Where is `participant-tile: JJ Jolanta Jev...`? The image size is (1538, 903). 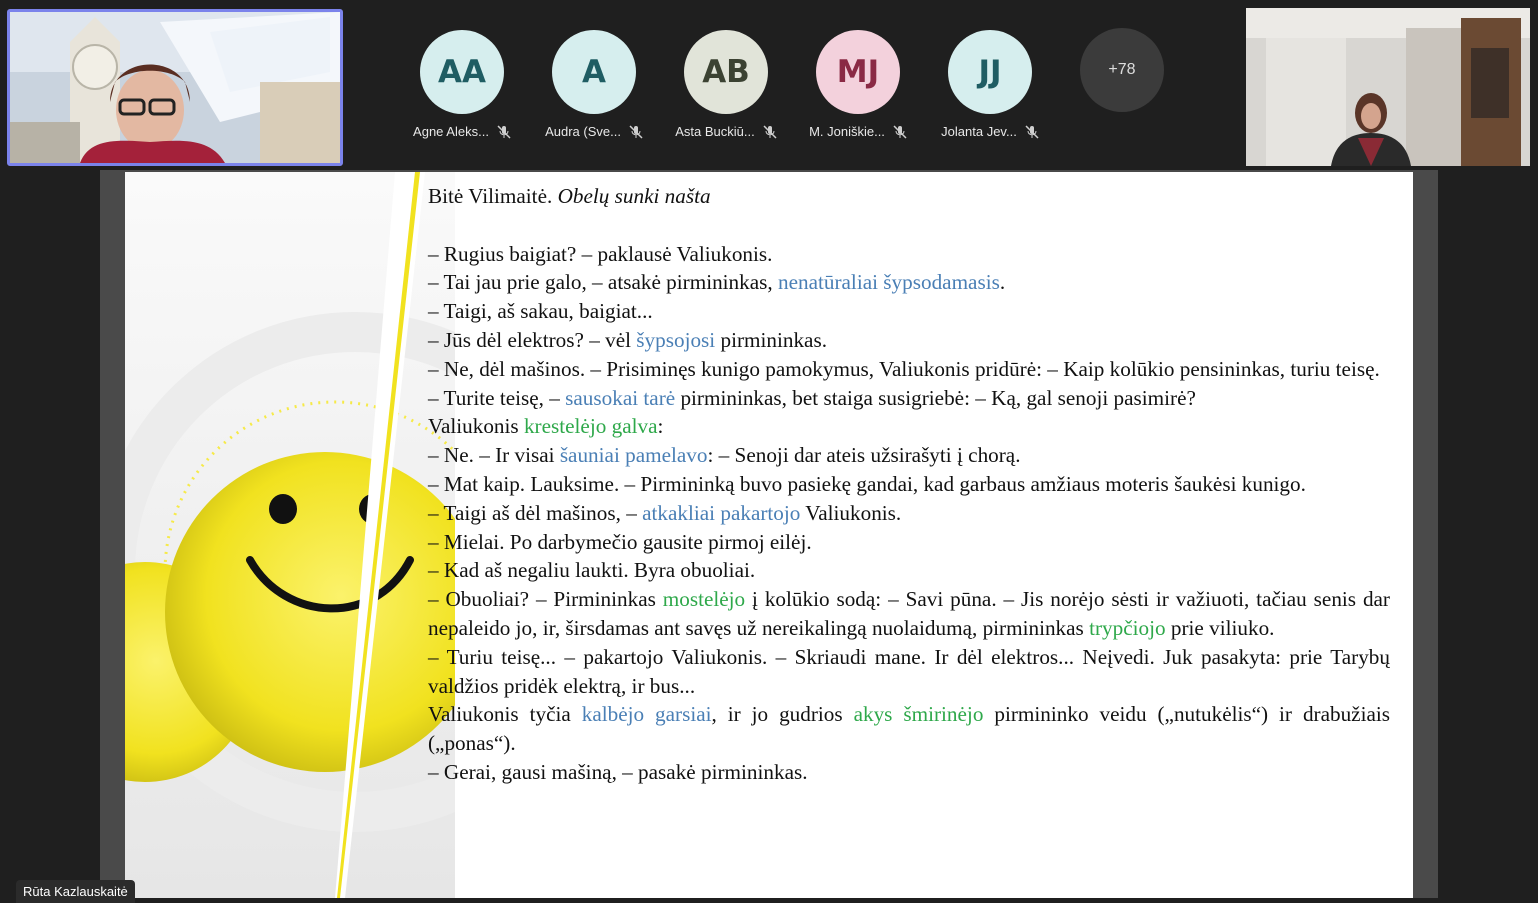 participant-tile: JJ Jolanta Jev... is located at coordinates (990, 84).